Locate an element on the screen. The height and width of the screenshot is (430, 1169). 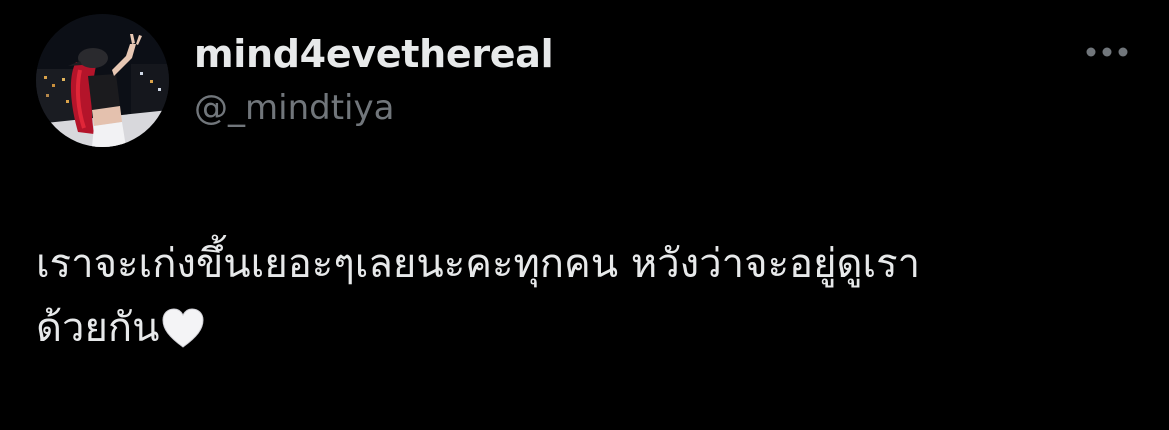
more-button is located at coordinates (1107, 52).